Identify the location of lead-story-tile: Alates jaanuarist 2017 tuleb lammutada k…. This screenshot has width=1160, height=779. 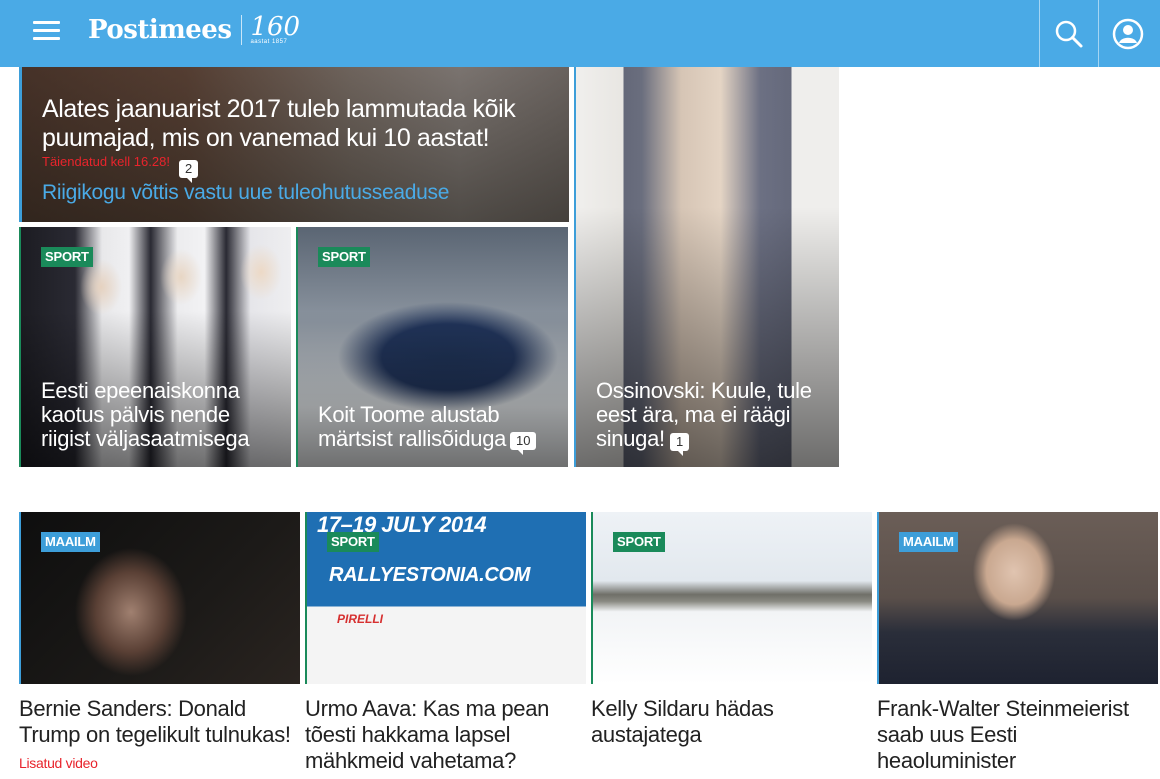
(294, 144).